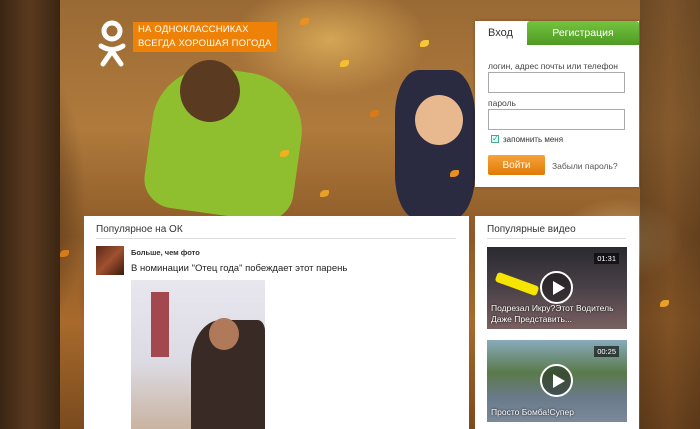  Describe the element at coordinates (205, 37) in the screenshot. I see `slogan: НА ОДНОКЛАССНИКАХ ВСЕГДА ХОРОШАЯ ПОГОДА` at that location.